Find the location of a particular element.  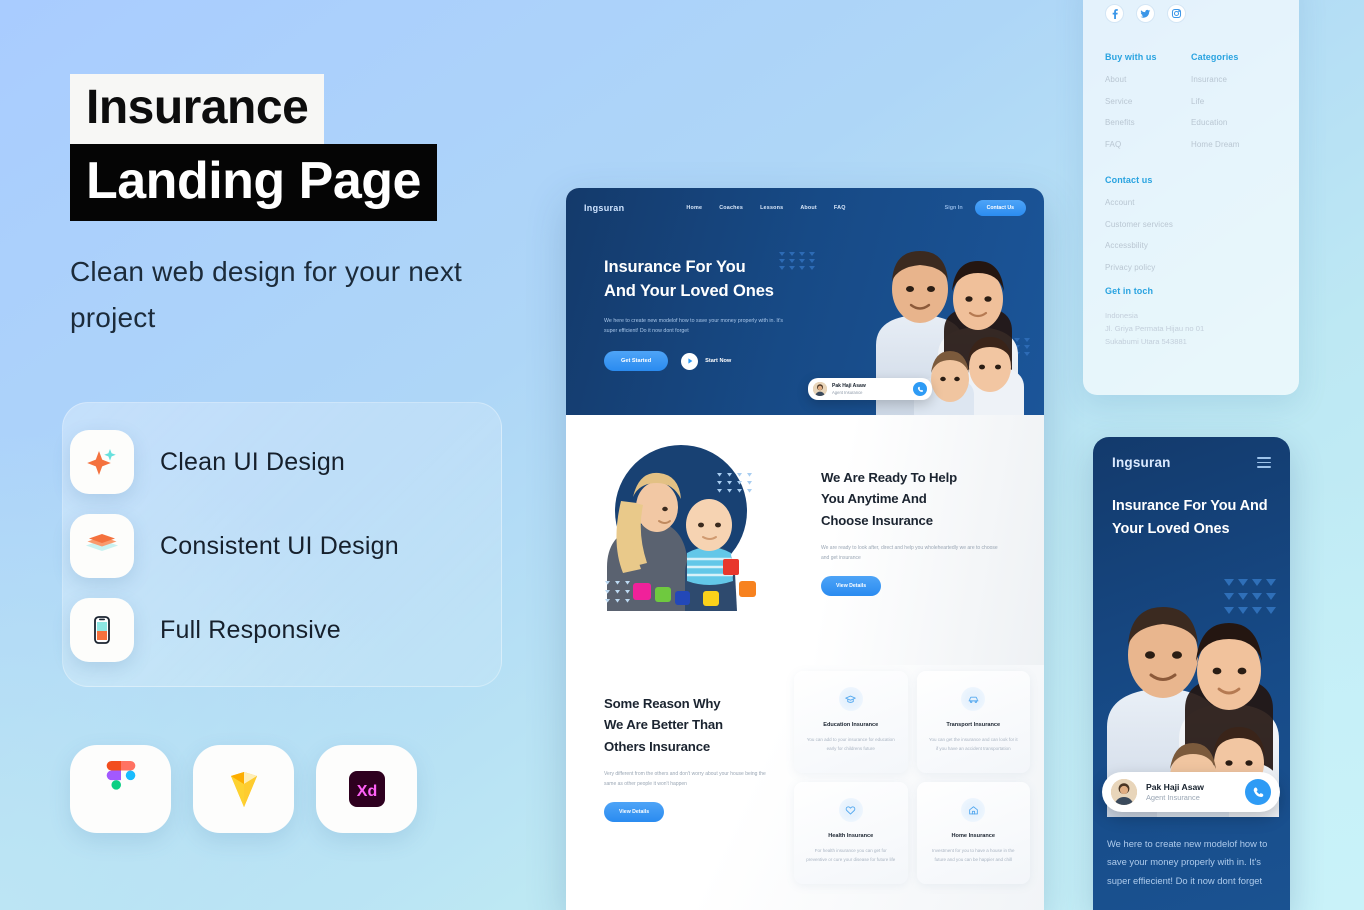

nav-links: Home Coaches Lessons About FAQ is located at coordinates (765, 208).